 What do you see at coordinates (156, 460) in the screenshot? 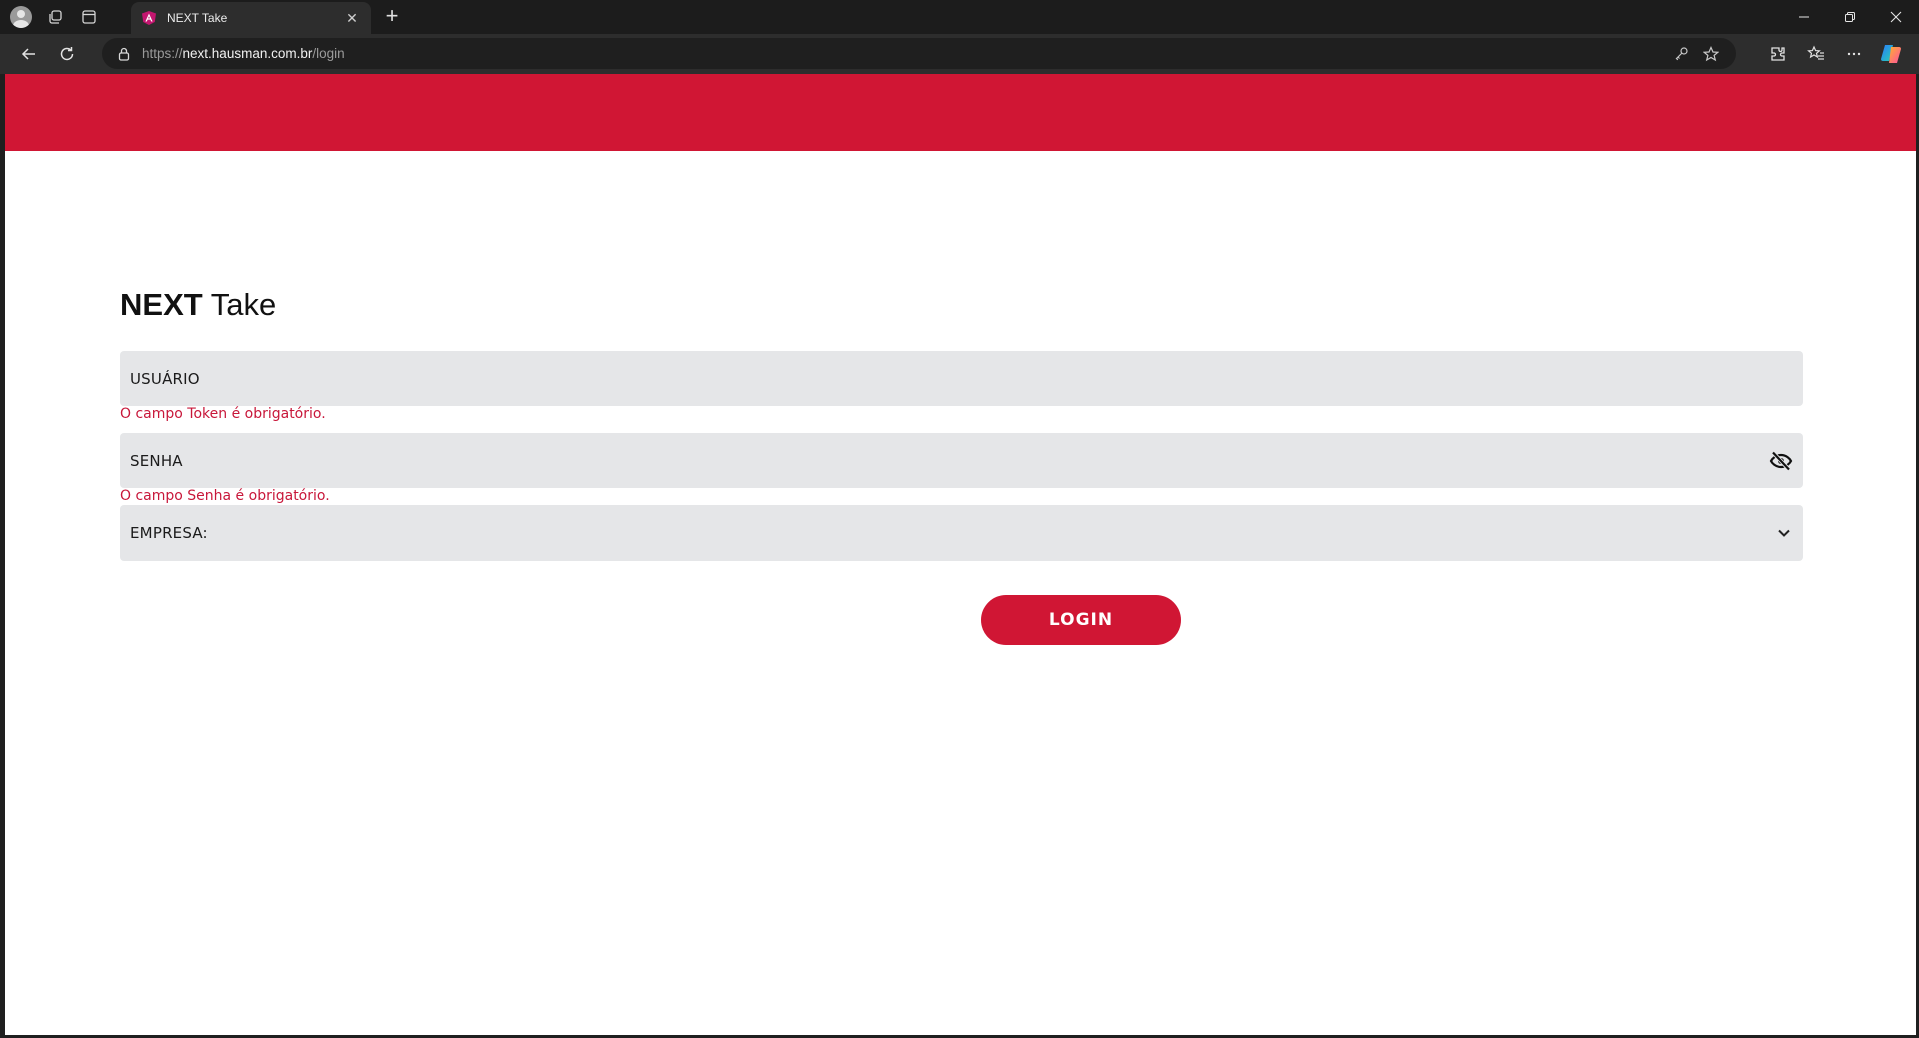
I see `password-label: SENHA` at bounding box center [156, 460].